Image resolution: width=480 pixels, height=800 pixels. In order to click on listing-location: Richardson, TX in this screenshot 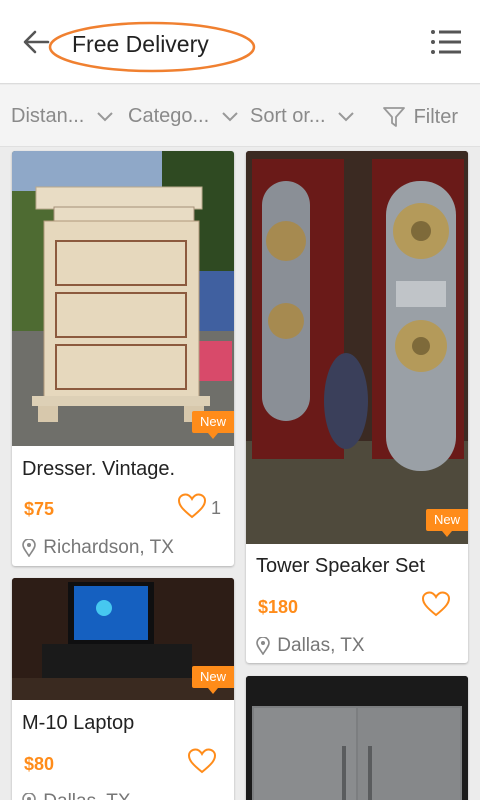, I will do `click(98, 548)`.